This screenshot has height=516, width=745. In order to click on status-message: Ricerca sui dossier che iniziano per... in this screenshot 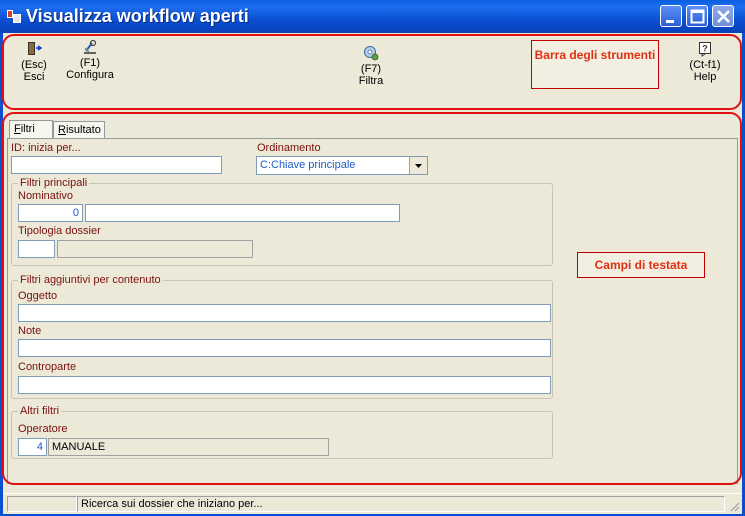, I will do `click(401, 504)`.